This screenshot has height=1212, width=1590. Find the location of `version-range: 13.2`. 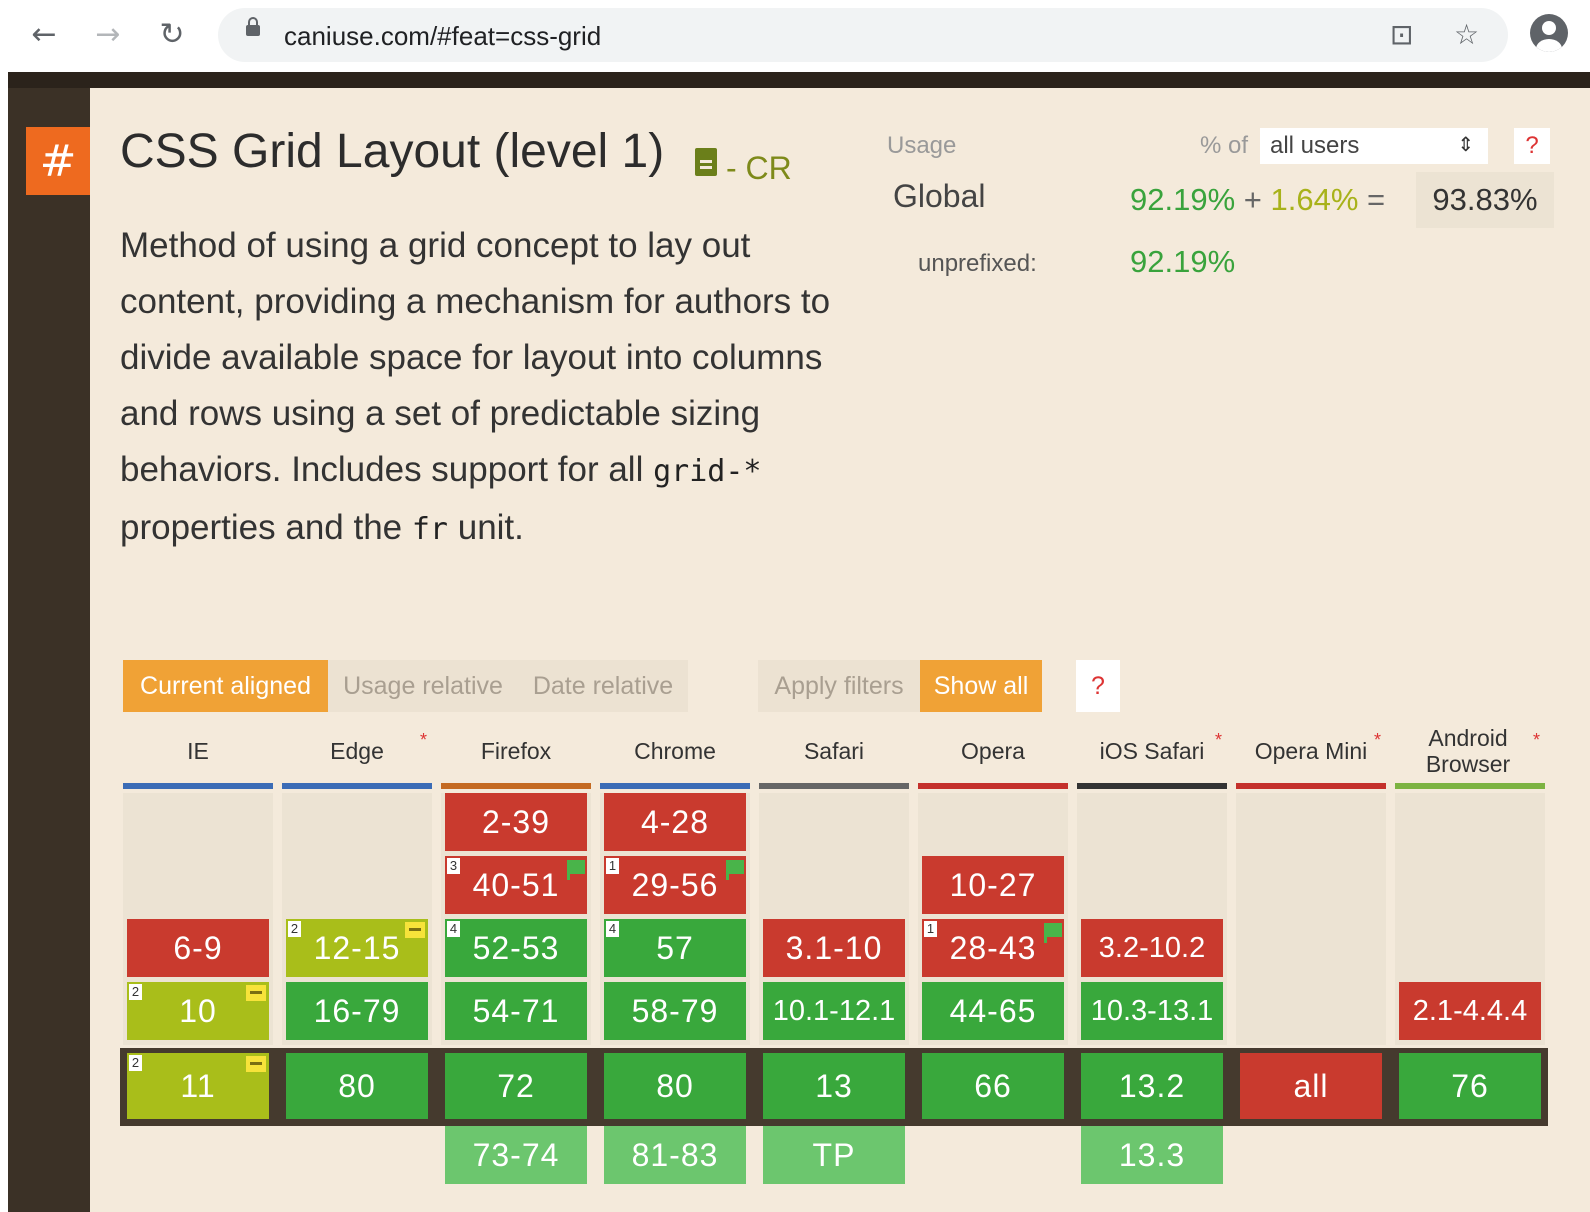

version-range: 13.2 is located at coordinates (1152, 1085).